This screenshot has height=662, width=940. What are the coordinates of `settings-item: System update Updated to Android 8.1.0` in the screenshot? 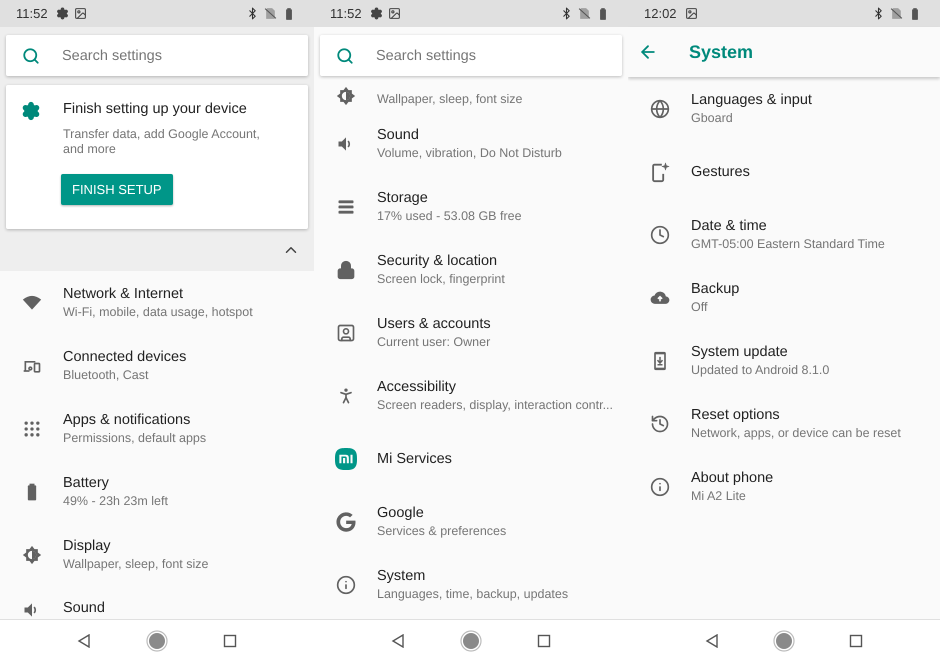 It's located at (784, 360).